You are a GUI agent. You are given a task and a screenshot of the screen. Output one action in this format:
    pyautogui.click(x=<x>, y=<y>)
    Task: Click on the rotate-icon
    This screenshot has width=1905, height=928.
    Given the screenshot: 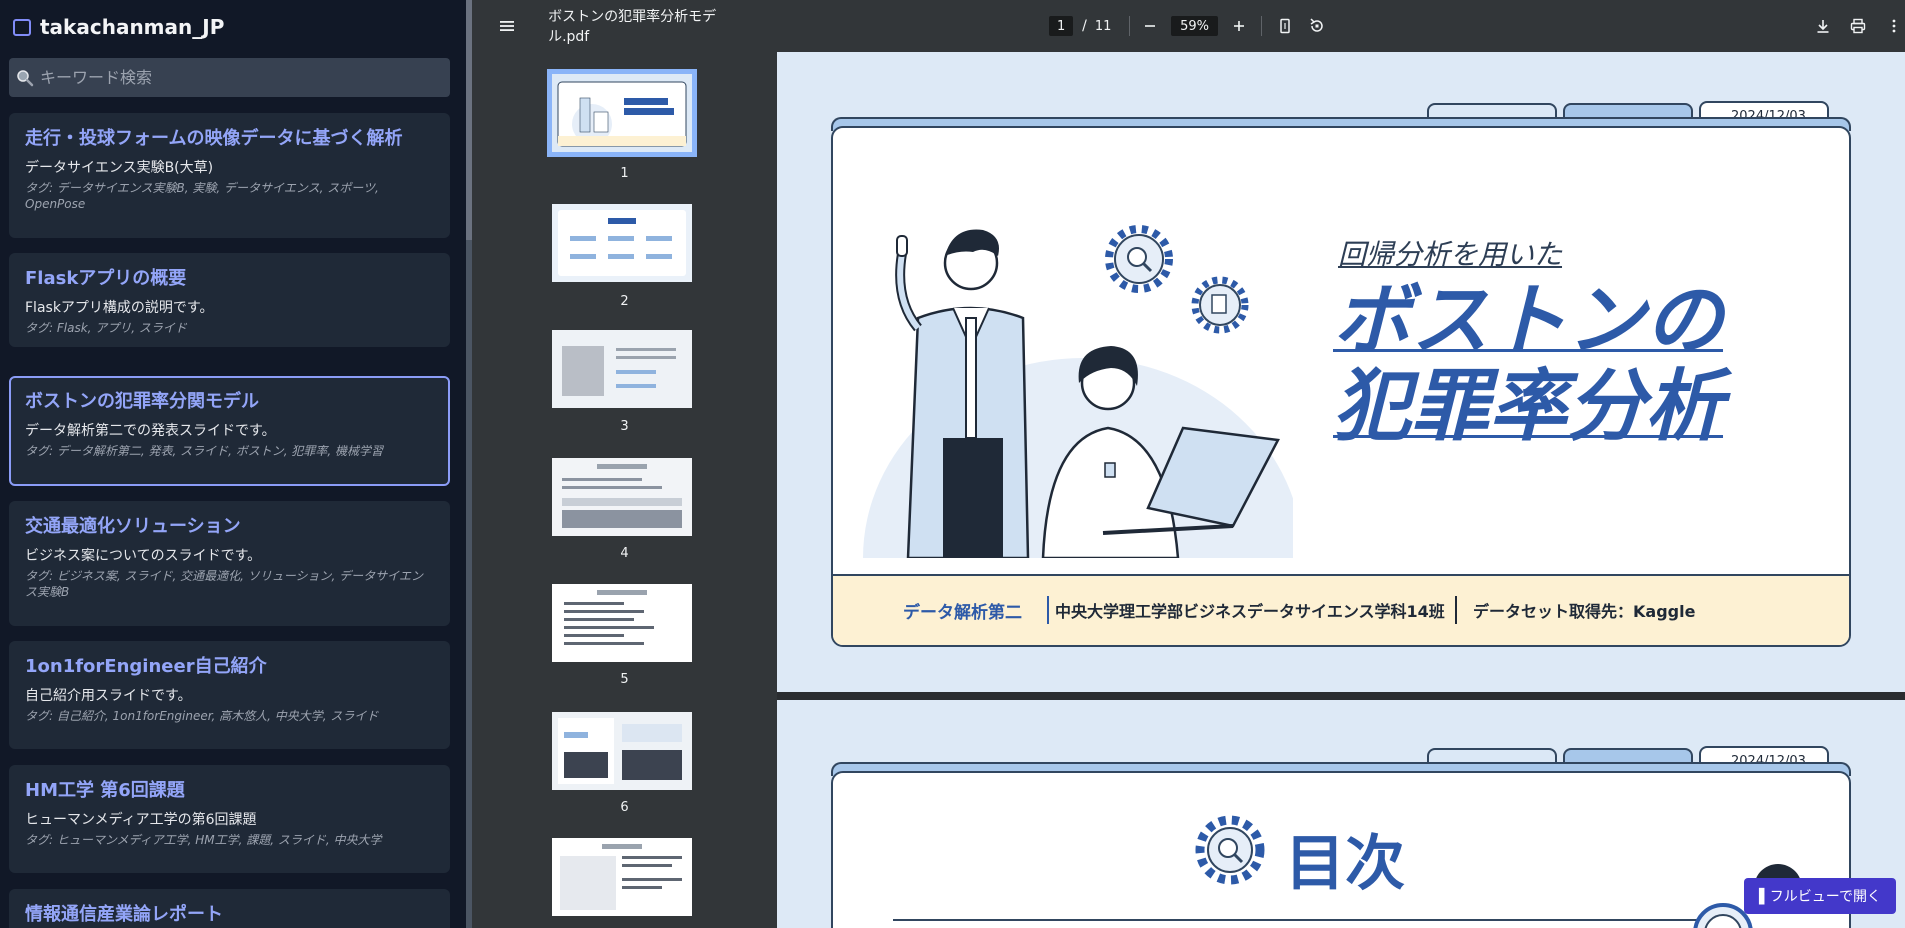 What is the action you would take?
    pyautogui.click(x=1317, y=25)
    